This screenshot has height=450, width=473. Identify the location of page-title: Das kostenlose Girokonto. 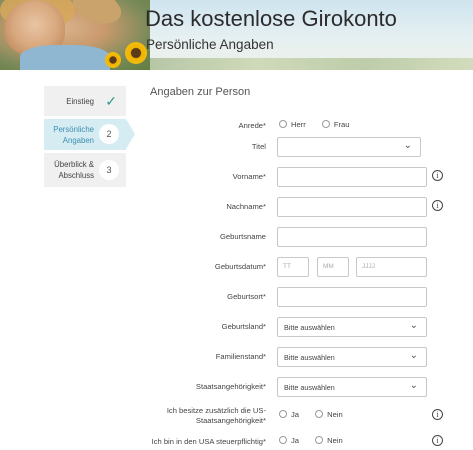
(271, 18).